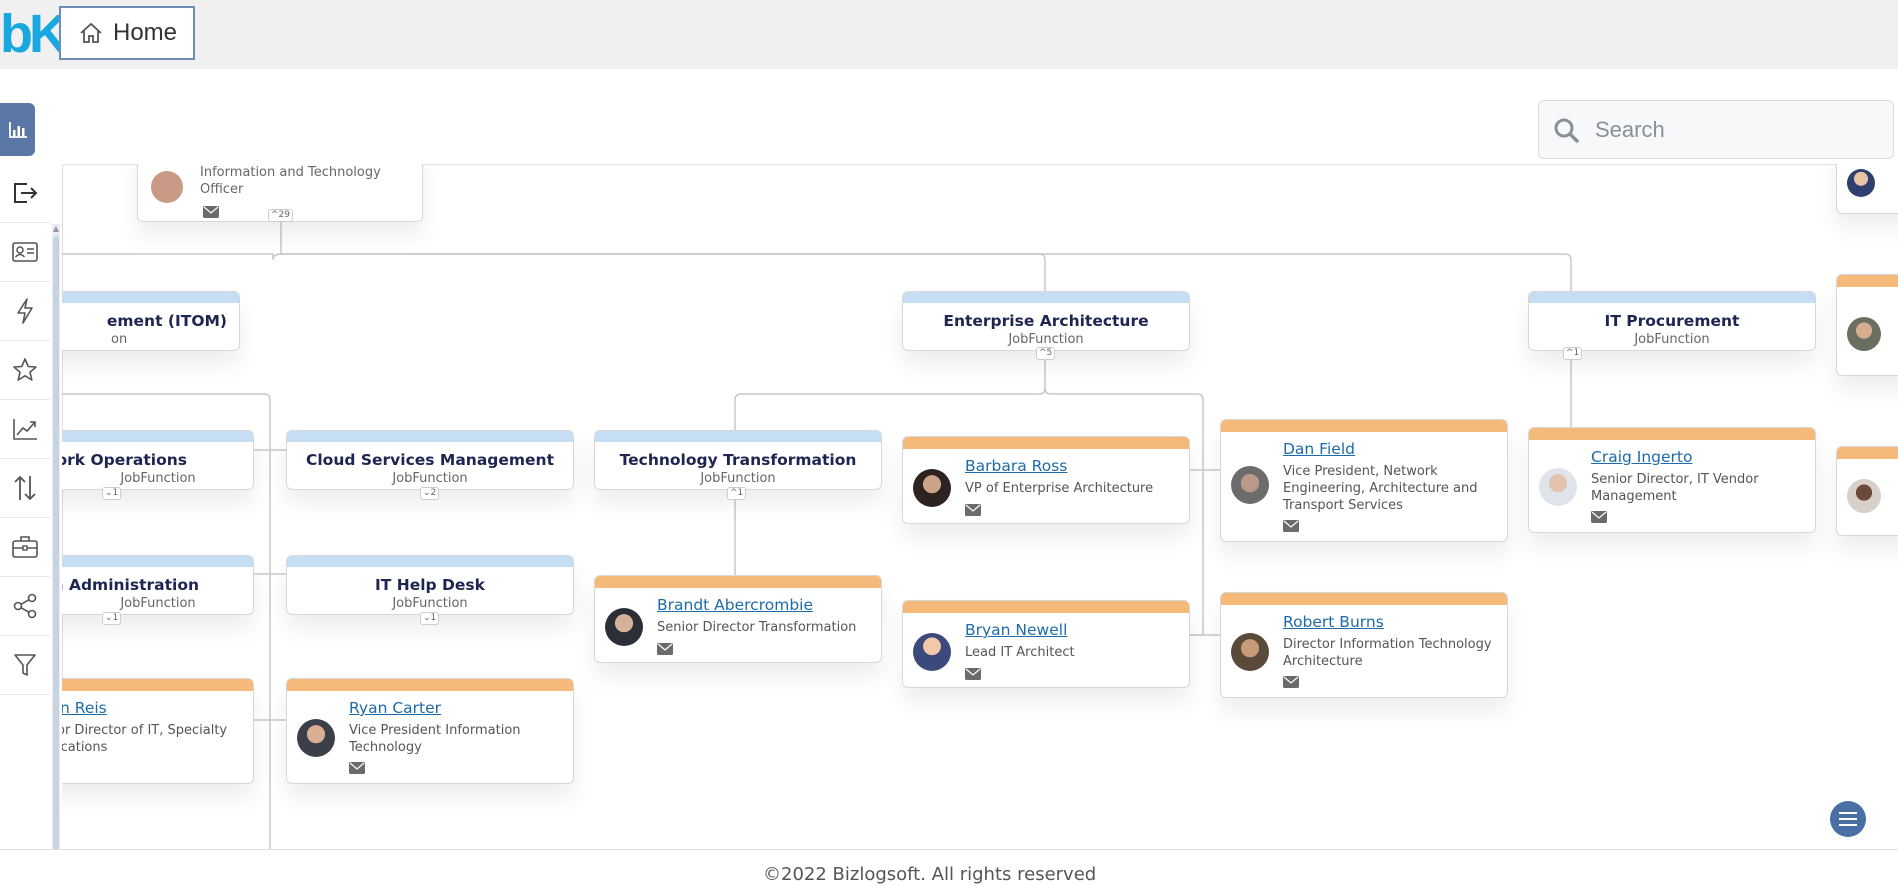  Describe the element at coordinates (1735, 129) in the screenshot. I see `search-input` at that location.